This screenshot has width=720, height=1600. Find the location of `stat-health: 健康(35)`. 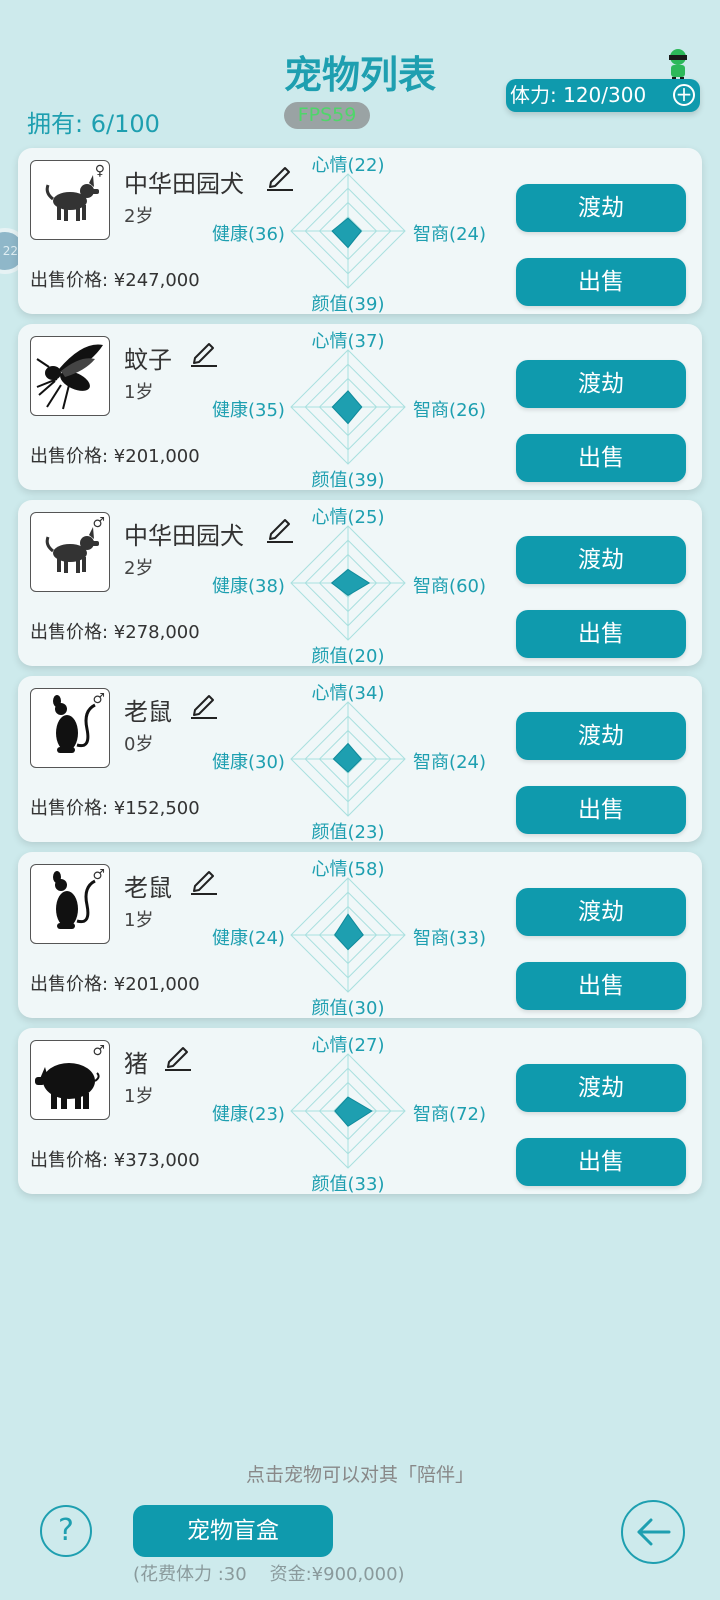

stat-health: 健康(35) is located at coordinates (248, 410).